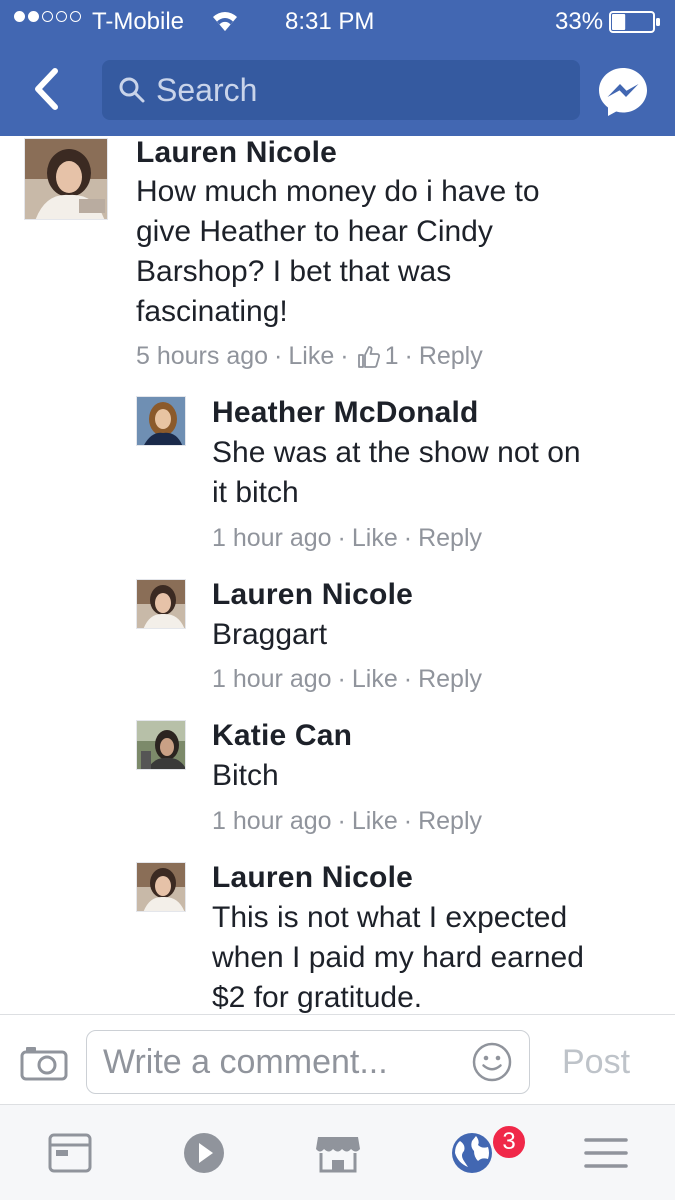 The width and height of the screenshot is (675, 1200). I want to click on reply-text-line: $2 for gratitude., so click(317, 997).